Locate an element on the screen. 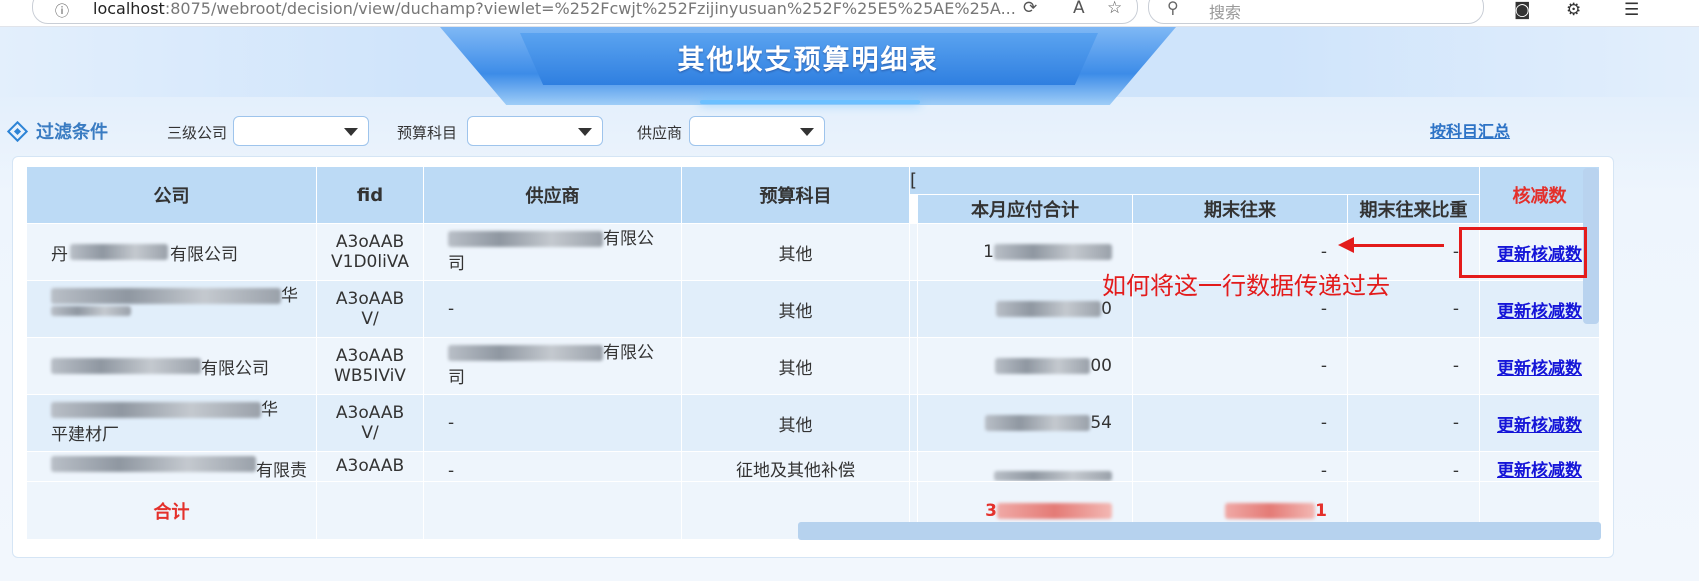 The image size is (1699, 581). table-row-3-supplier: 有限公司 is located at coordinates (553, 366).